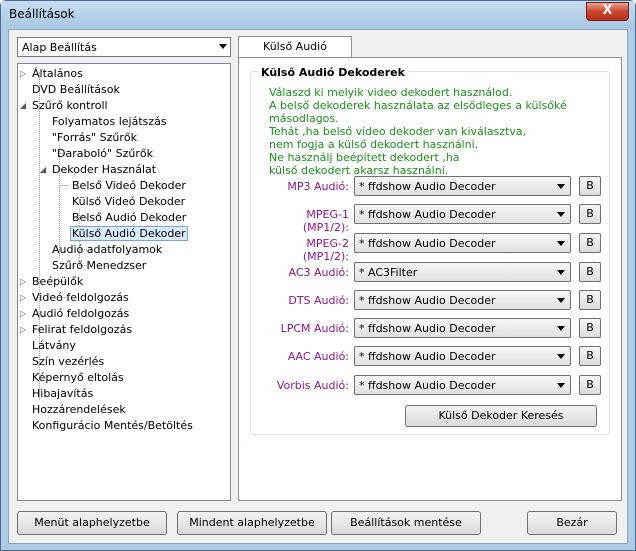 Image resolution: width=636 pixels, height=551 pixels. I want to click on tree-line, so click(63, 185).